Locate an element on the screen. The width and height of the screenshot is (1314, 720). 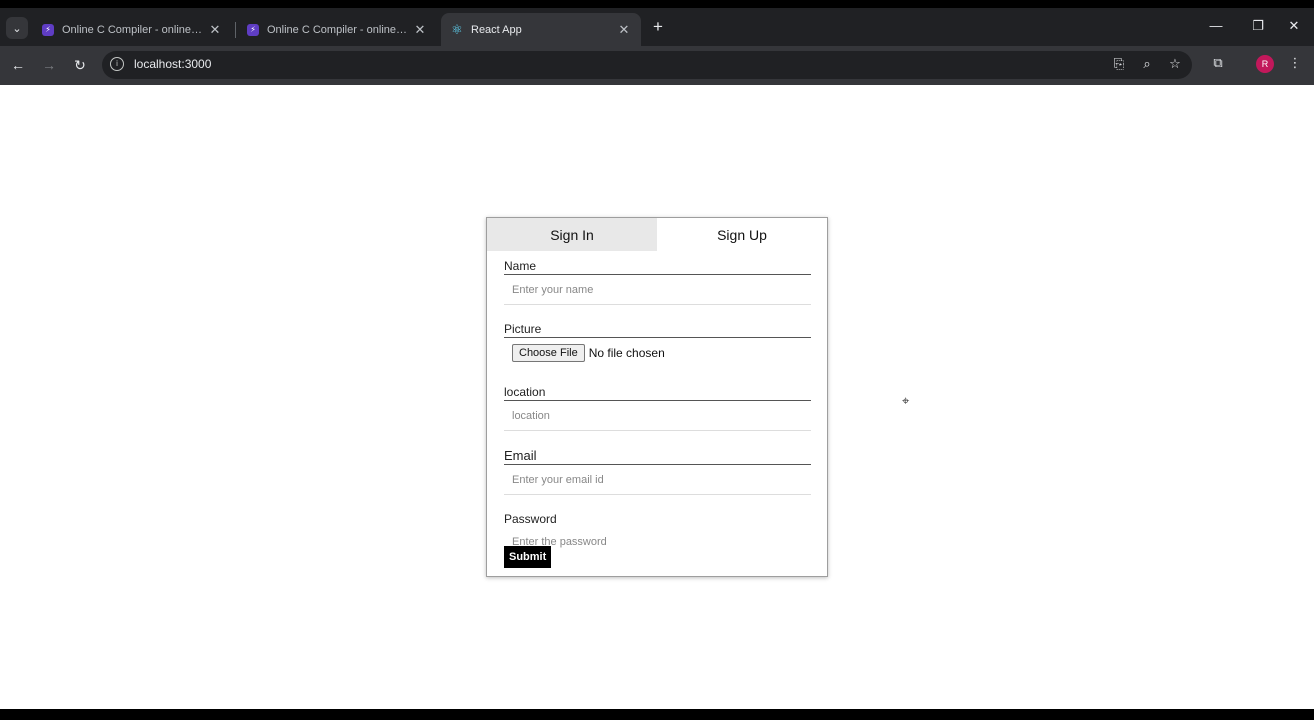
forward-arrow-icon: → is located at coordinates (49, 65).